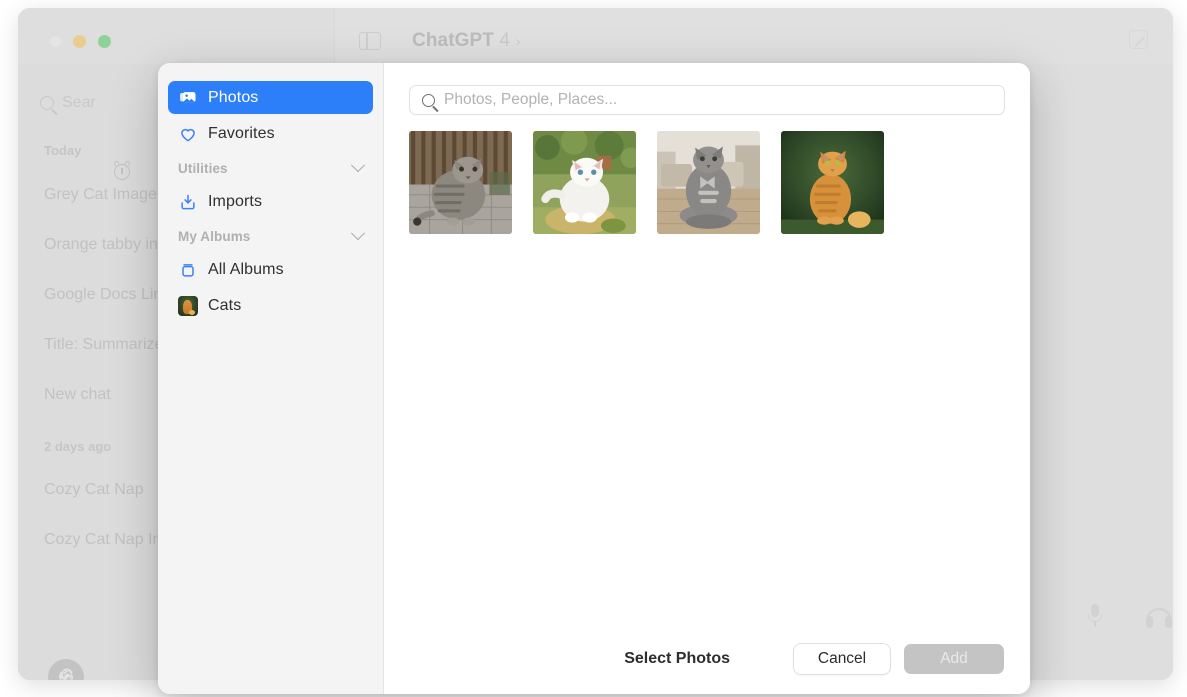 This screenshot has width=1187, height=697. What do you see at coordinates (1159, 618) in the screenshot?
I see `headphones-icon` at bounding box center [1159, 618].